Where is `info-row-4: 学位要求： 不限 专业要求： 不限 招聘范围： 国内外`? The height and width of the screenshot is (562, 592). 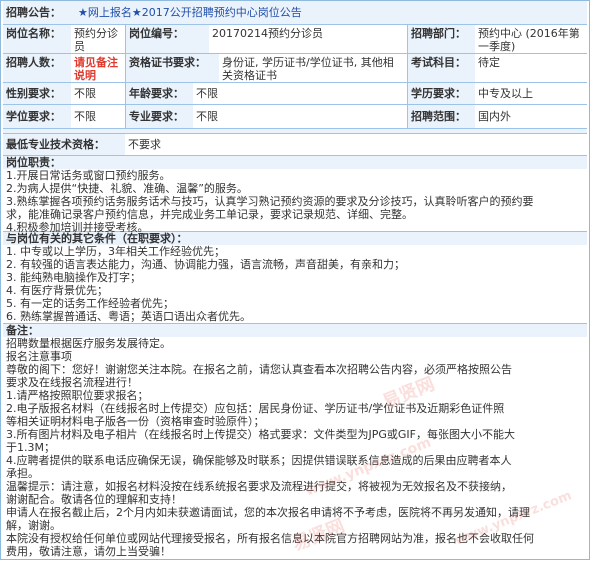
info-row-4: 学位要求： 不限 专业要求： 不限 招聘范围： 国内外 is located at coordinates (295, 117).